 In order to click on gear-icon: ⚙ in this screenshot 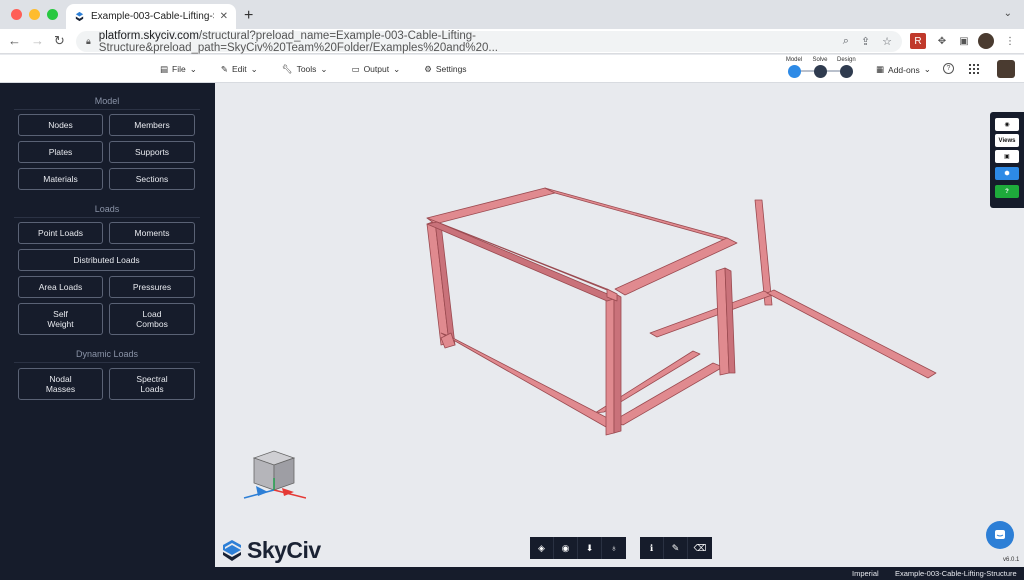, I will do `click(428, 68)`.